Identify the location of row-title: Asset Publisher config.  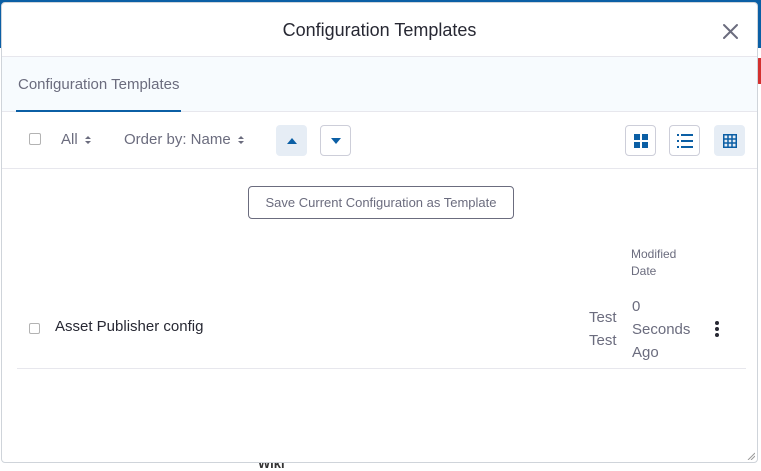
(129, 326).